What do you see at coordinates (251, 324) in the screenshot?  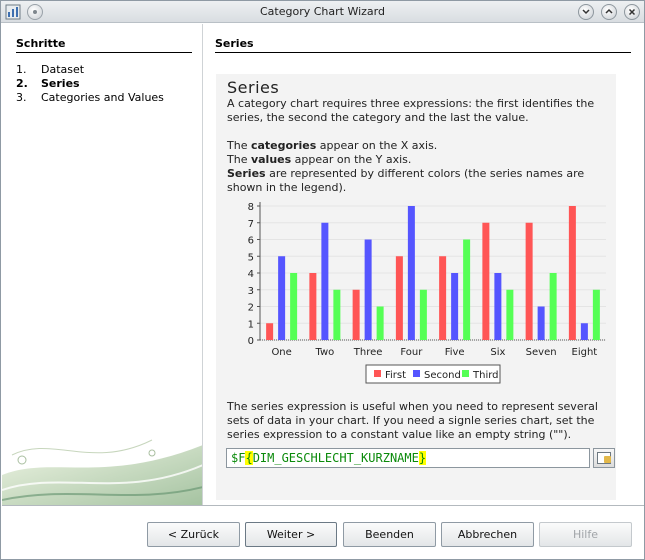 I see `y-tick-label: 1` at bounding box center [251, 324].